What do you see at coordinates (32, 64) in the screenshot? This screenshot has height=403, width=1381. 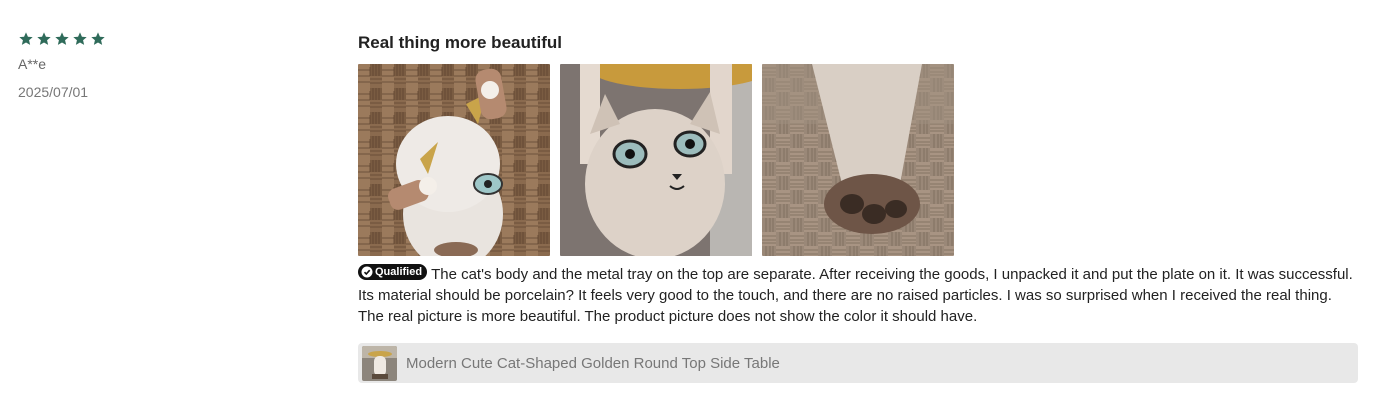 I see `review-author: A**e` at bounding box center [32, 64].